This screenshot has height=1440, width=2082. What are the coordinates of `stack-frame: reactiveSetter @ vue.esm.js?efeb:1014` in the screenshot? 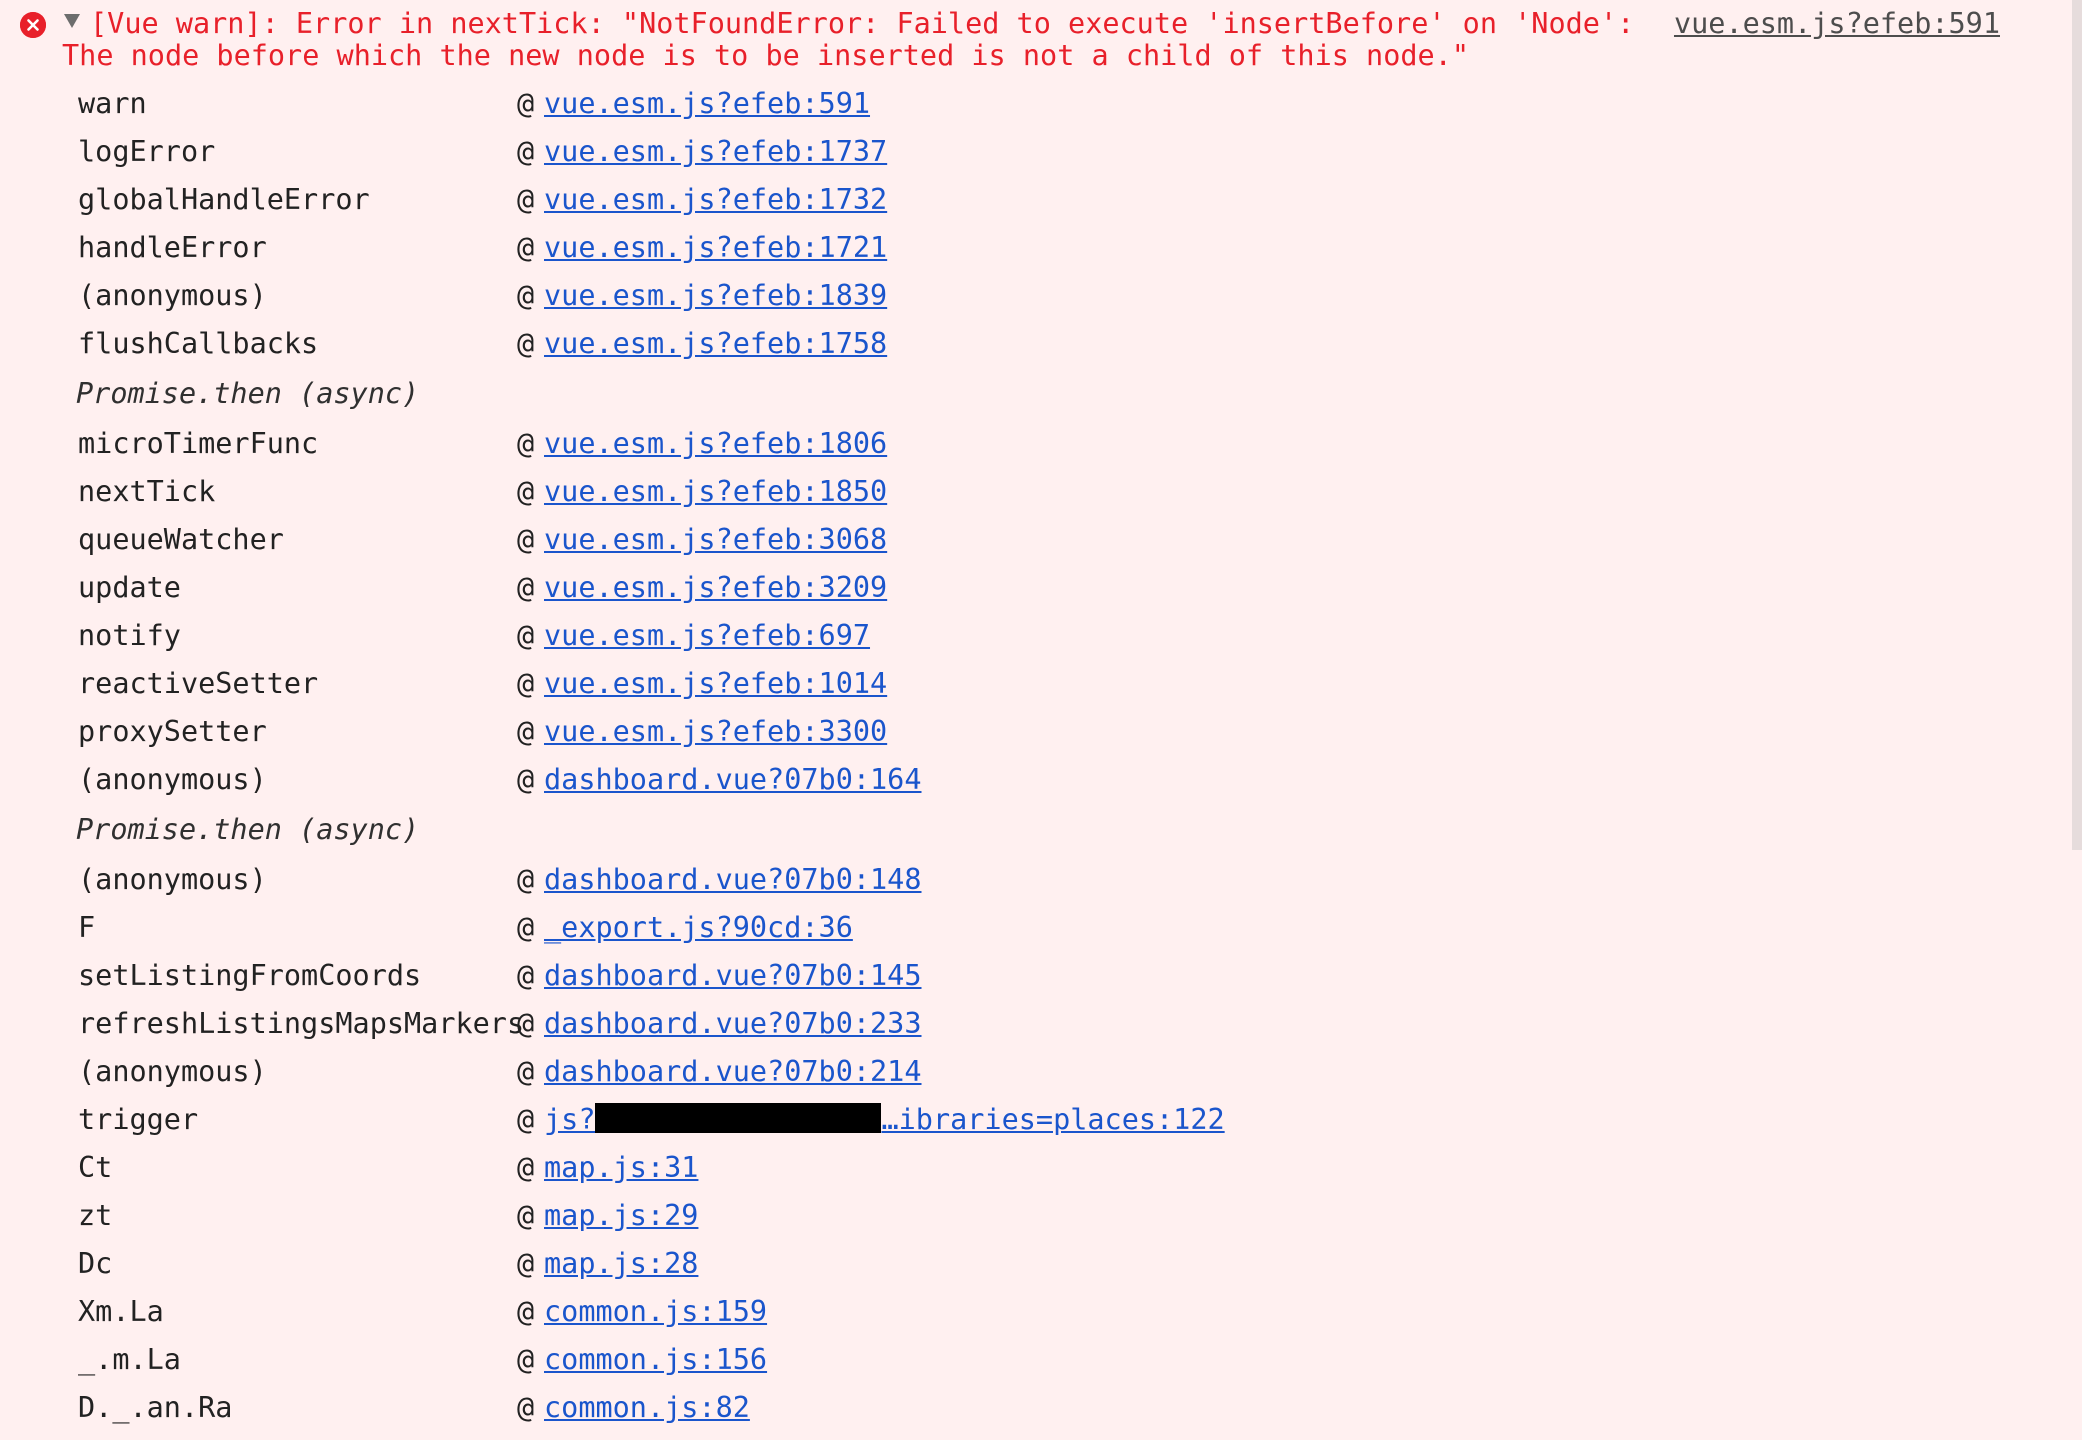 It's located at (1041, 684).